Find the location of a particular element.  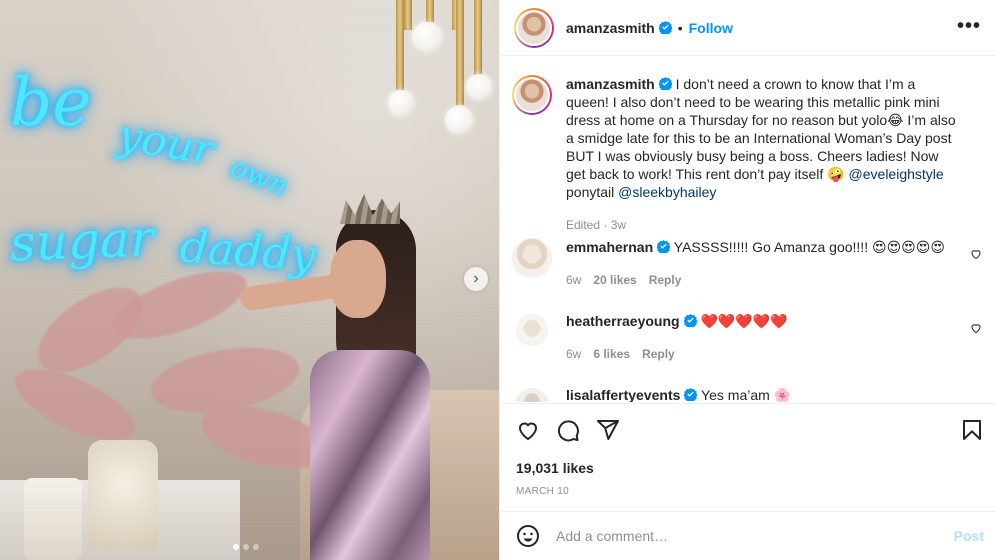

woman-in-pink-dress is located at coordinates (334, 377).